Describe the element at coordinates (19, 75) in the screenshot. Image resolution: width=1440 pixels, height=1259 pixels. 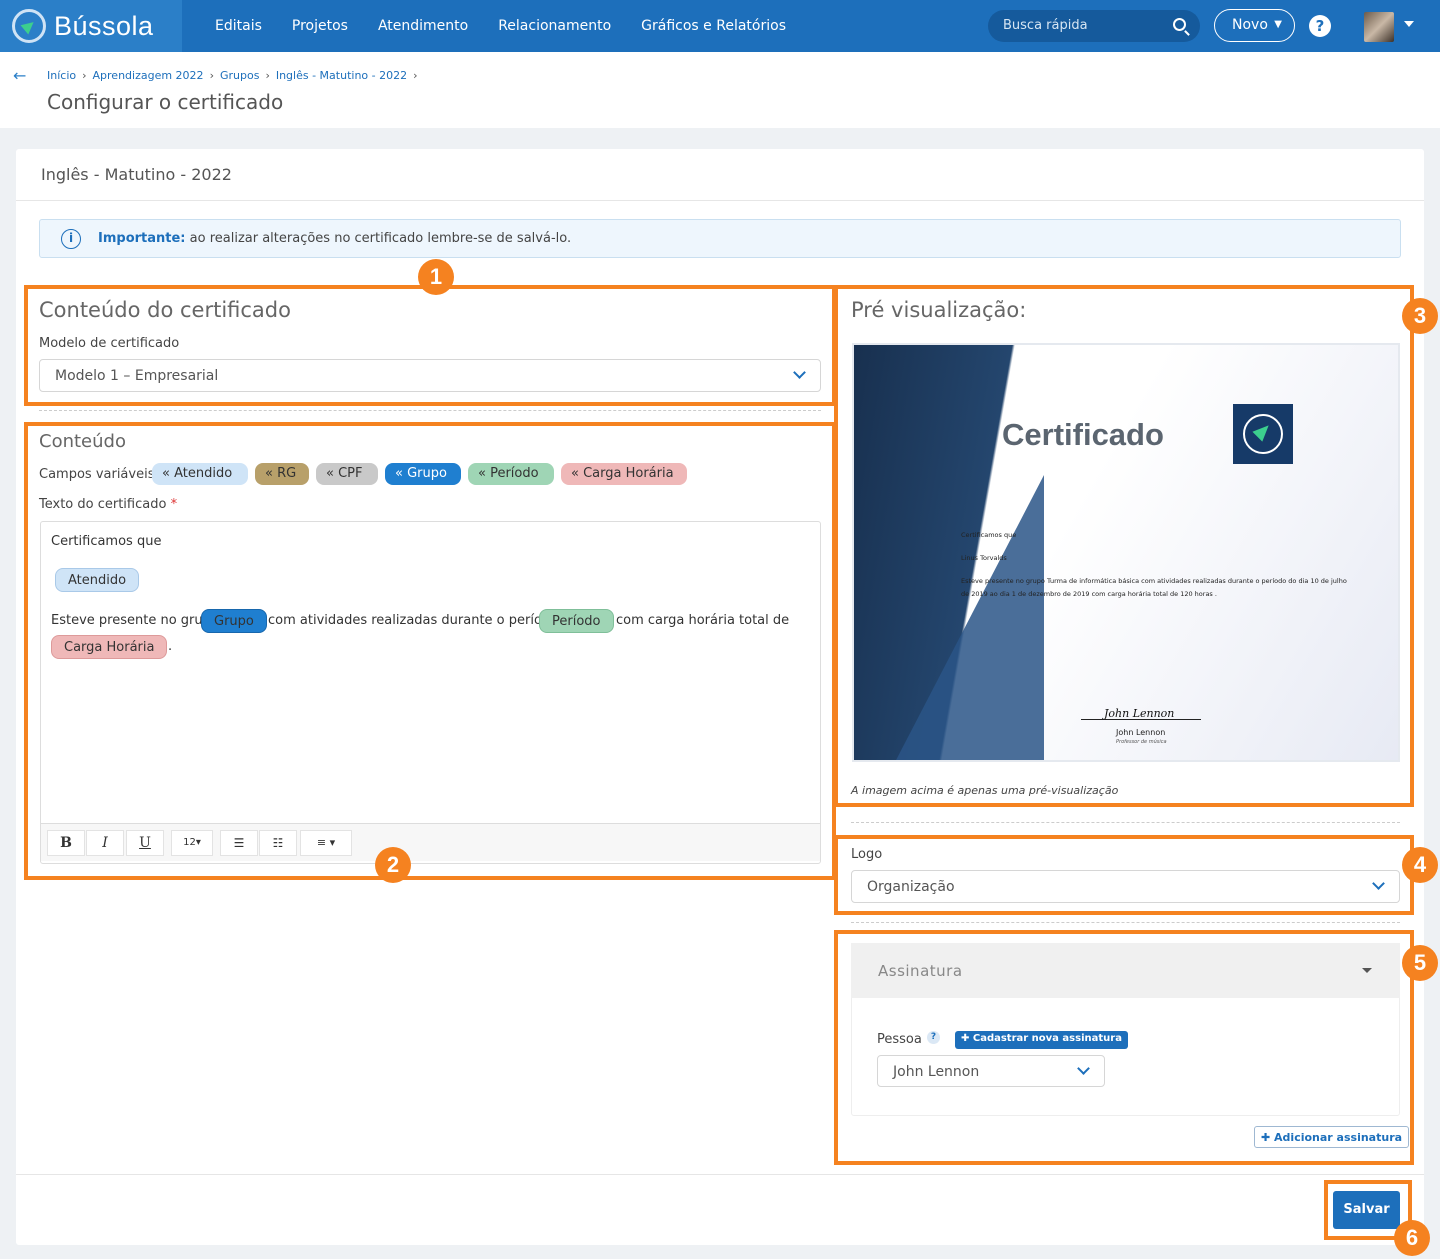
I see `back-arrow-icon: ←` at that location.